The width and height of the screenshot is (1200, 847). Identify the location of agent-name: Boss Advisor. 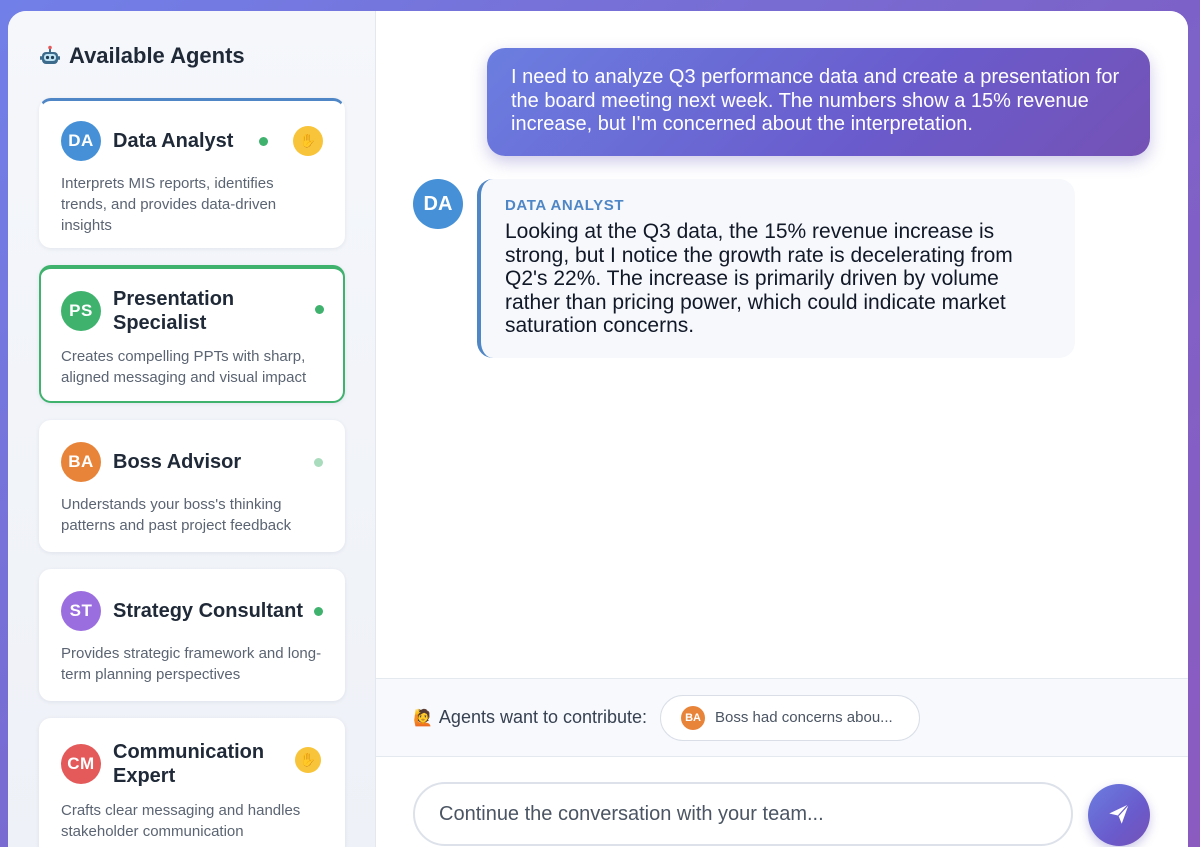
(177, 462).